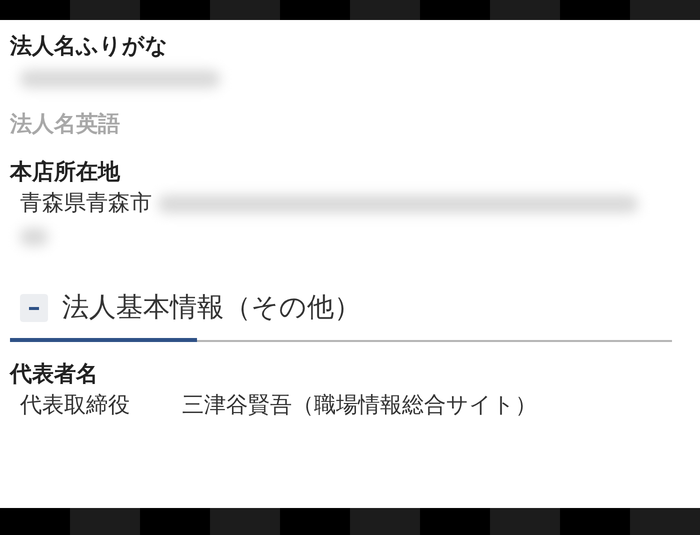 This screenshot has height=535, width=700. What do you see at coordinates (359, 406) in the screenshot?
I see `field-value: 三津谷賢吾（職場情報総合サイト）` at bounding box center [359, 406].